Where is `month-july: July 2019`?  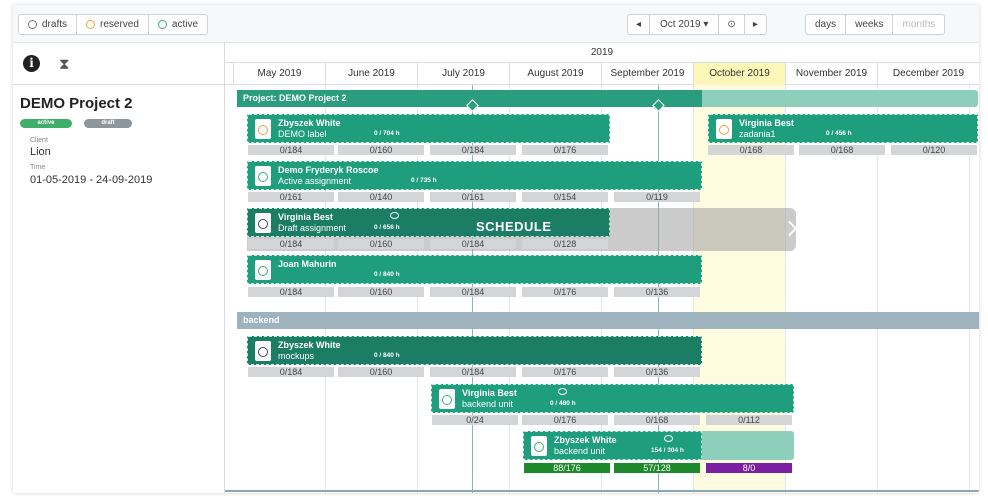 month-july: July 2019 is located at coordinates (463, 74).